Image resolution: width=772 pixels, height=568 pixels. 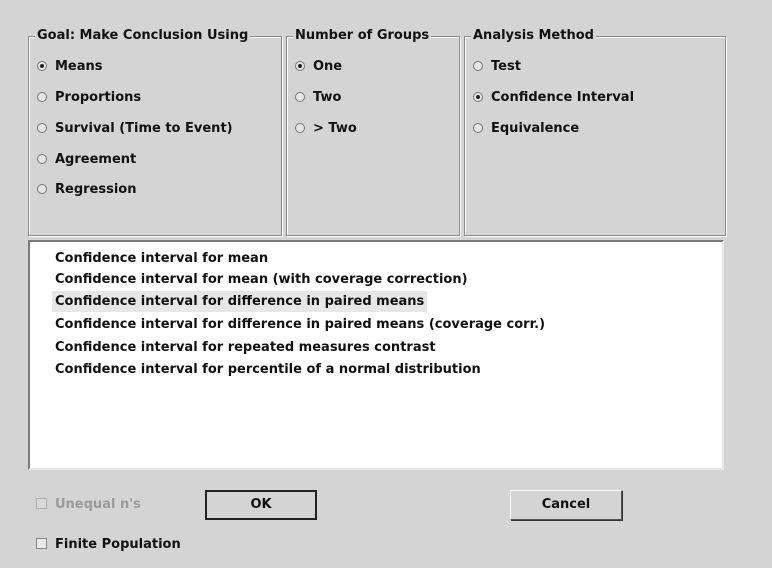 I want to click on radio-label: Agreement, so click(x=96, y=159).